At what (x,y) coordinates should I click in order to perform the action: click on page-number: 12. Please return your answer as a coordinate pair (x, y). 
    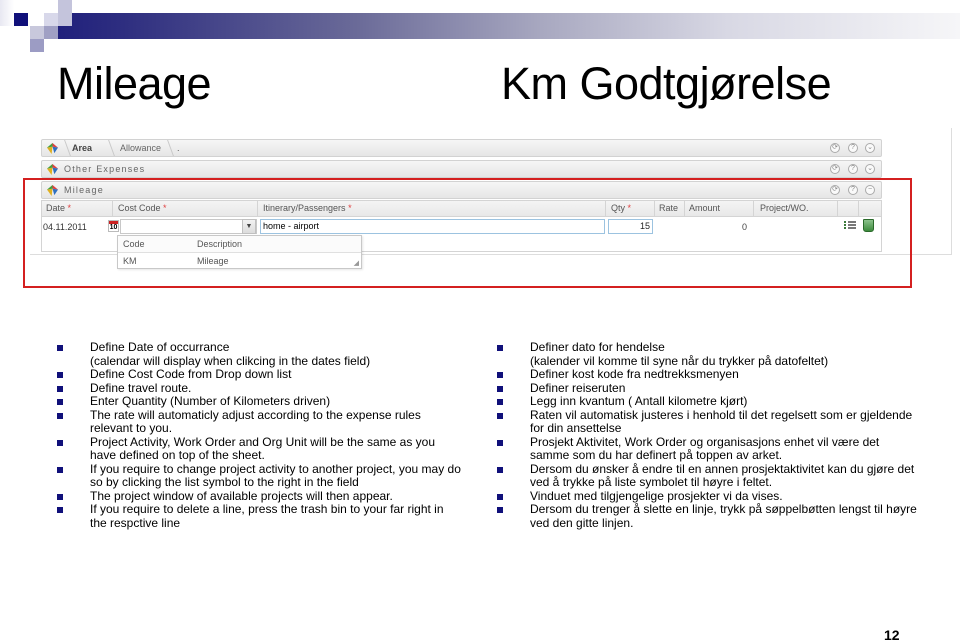
    Looking at the image, I should click on (892, 635).